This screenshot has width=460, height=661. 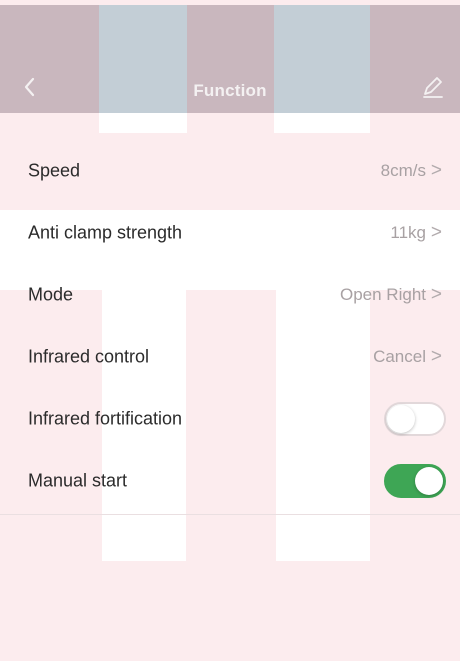 I want to click on manual-start-label: Manual start, so click(x=78, y=480).